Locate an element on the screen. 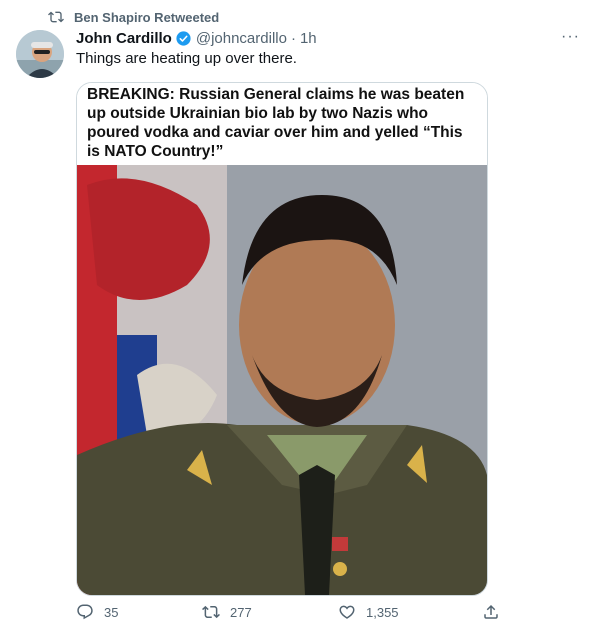  share-icon is located at coordinates (491, 611).